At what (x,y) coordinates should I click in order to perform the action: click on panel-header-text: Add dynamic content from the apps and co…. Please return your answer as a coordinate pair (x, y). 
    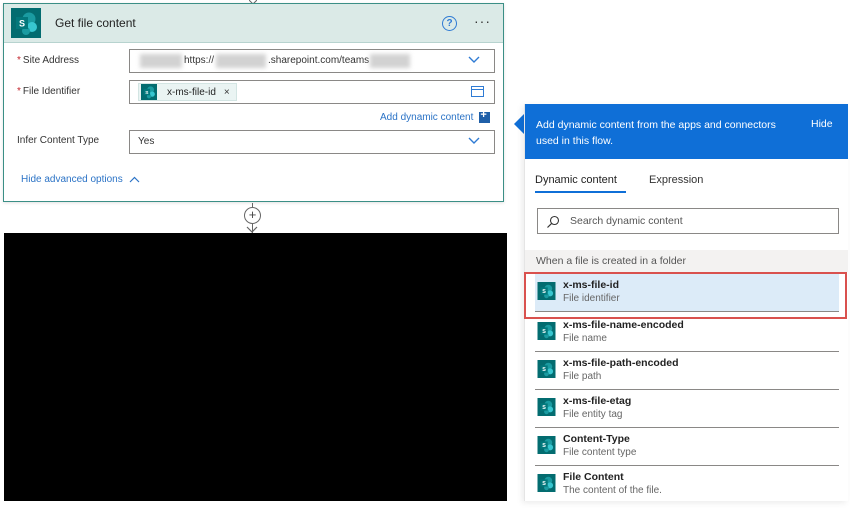
    Looking at the image, I should click on (656, 133).